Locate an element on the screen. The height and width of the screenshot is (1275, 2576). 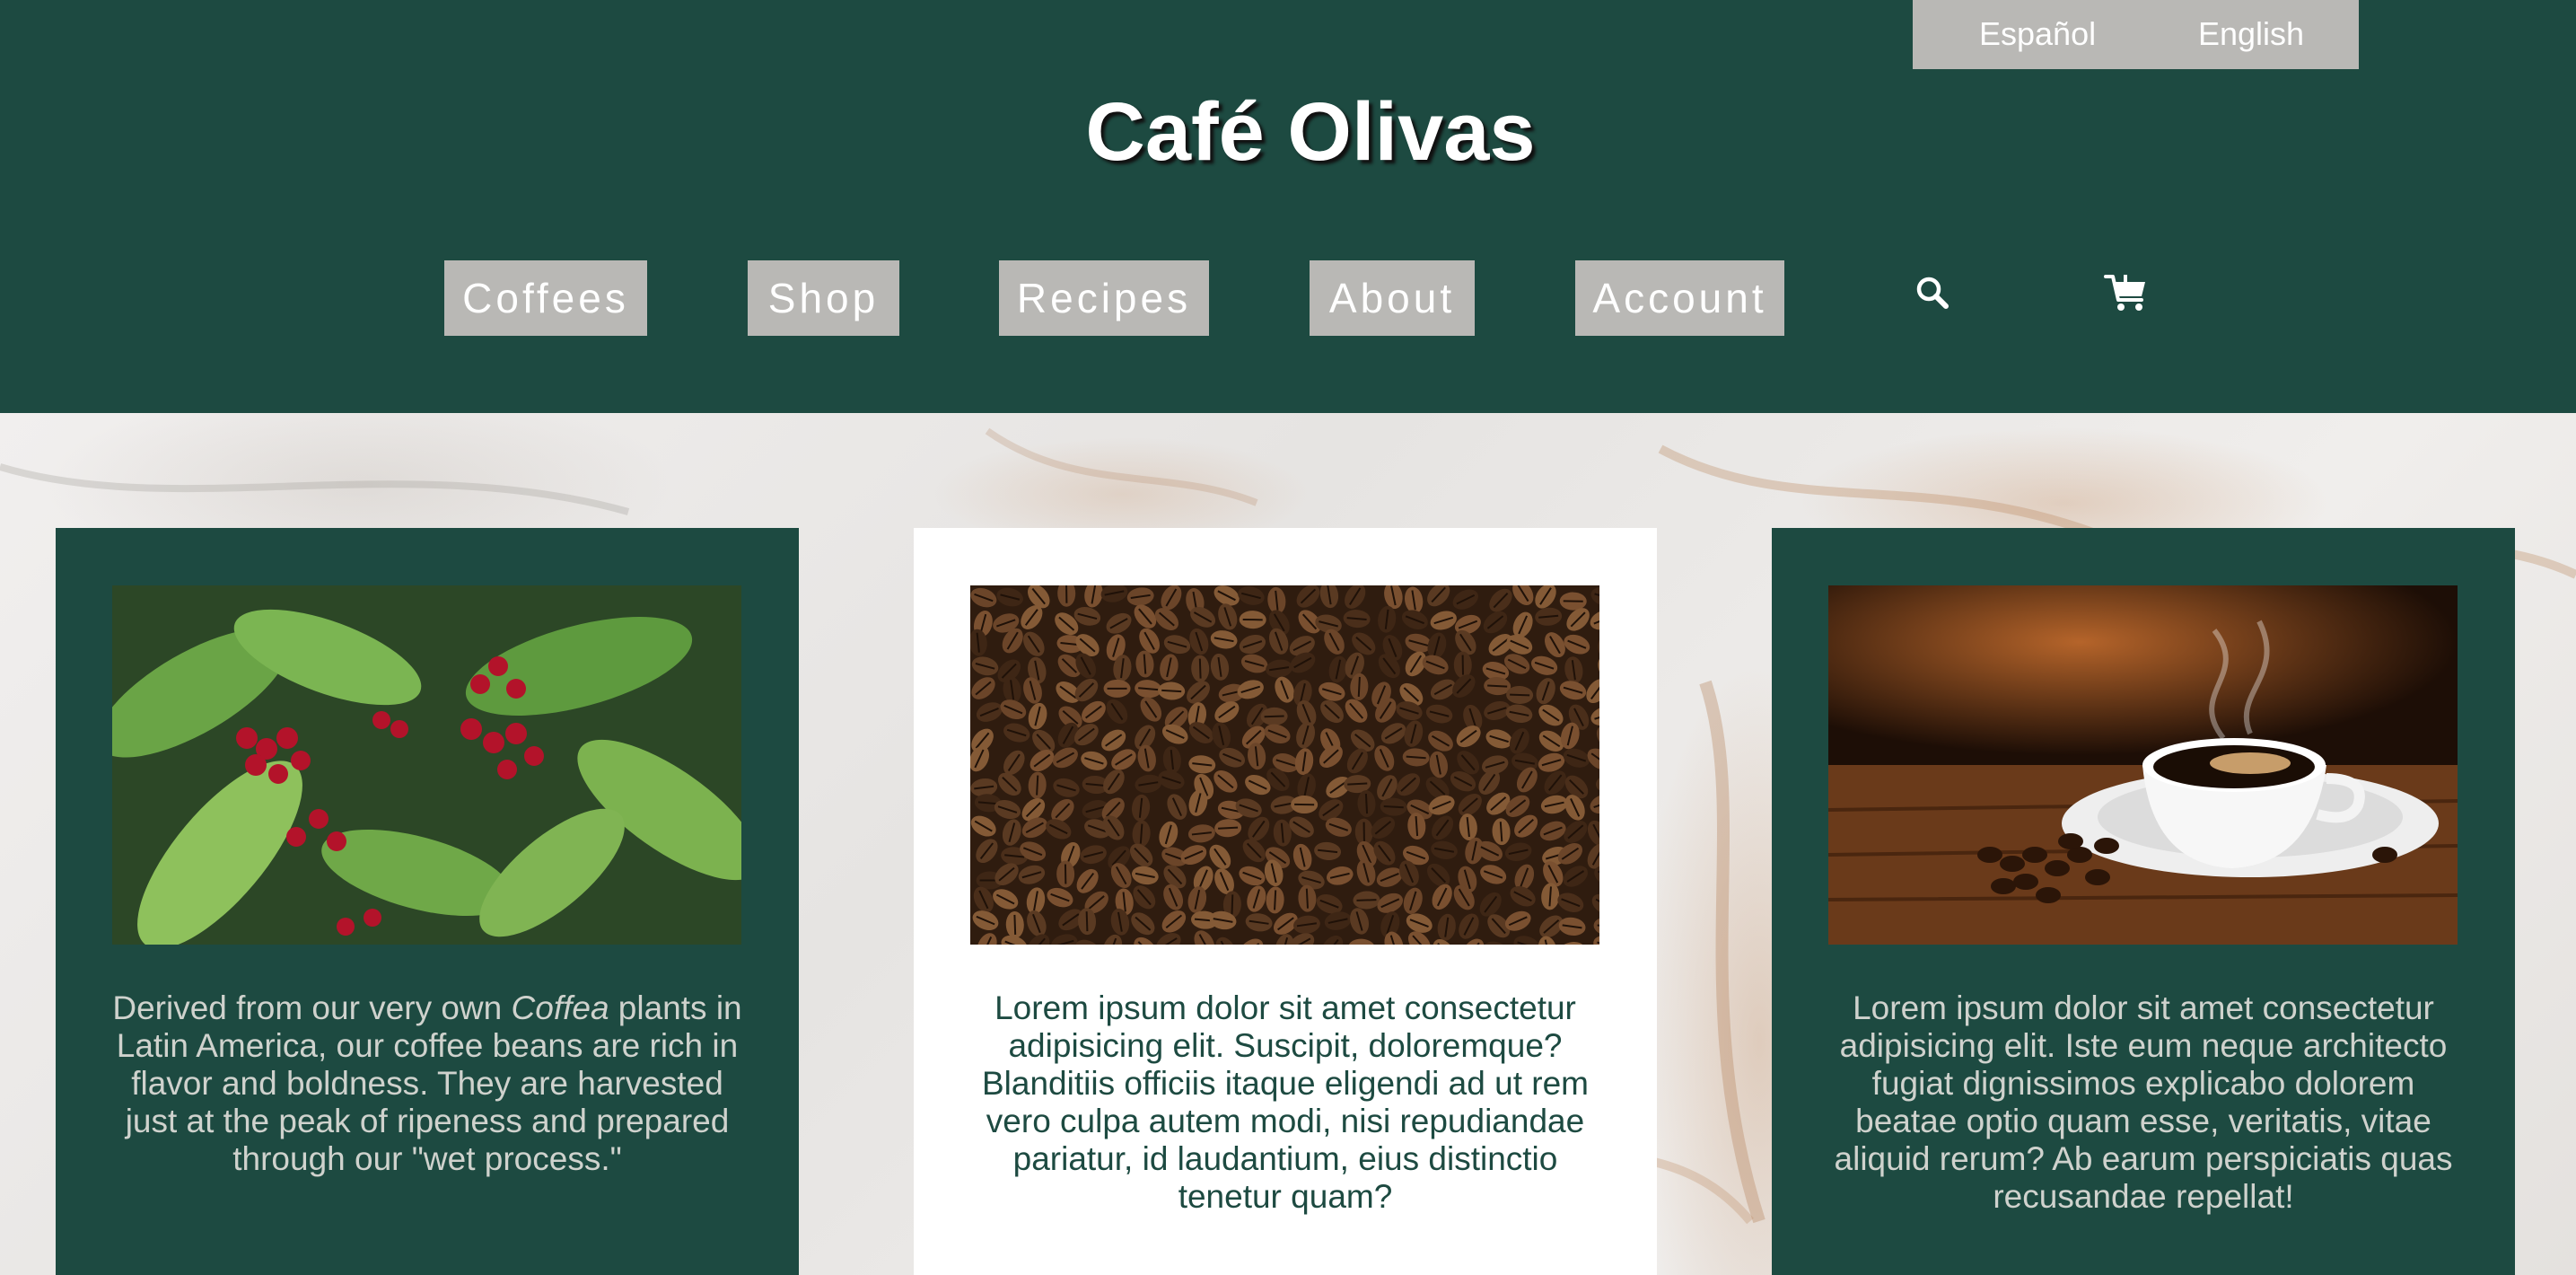
cart-icon is located at coordinates (2124, 293).